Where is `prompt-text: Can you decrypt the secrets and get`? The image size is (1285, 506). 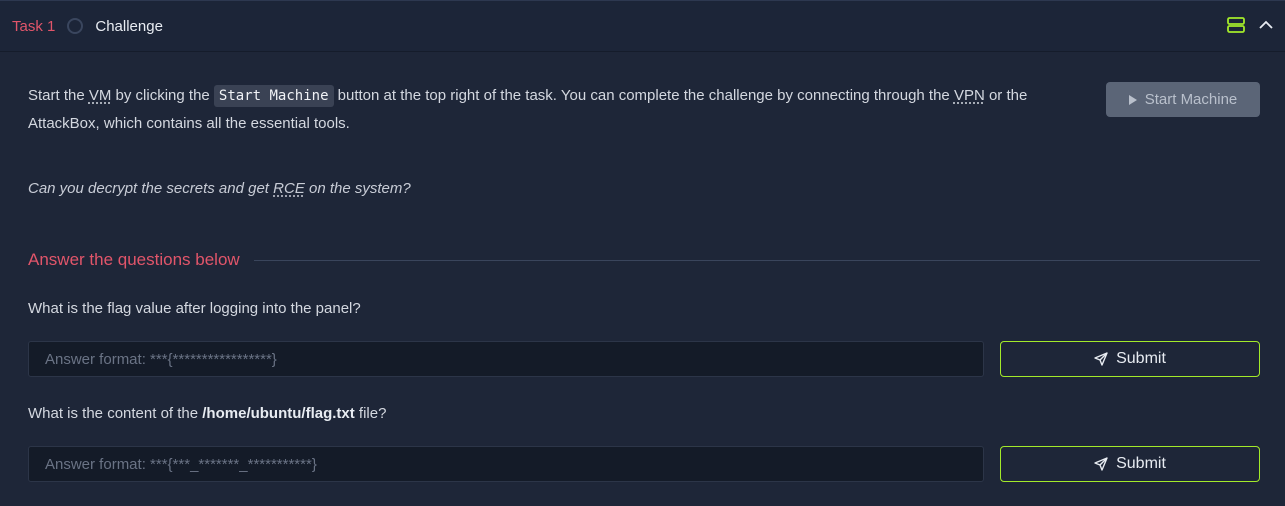
prompt-text: Can you decrypt the secrets and get is located at coordinates (151, 188).